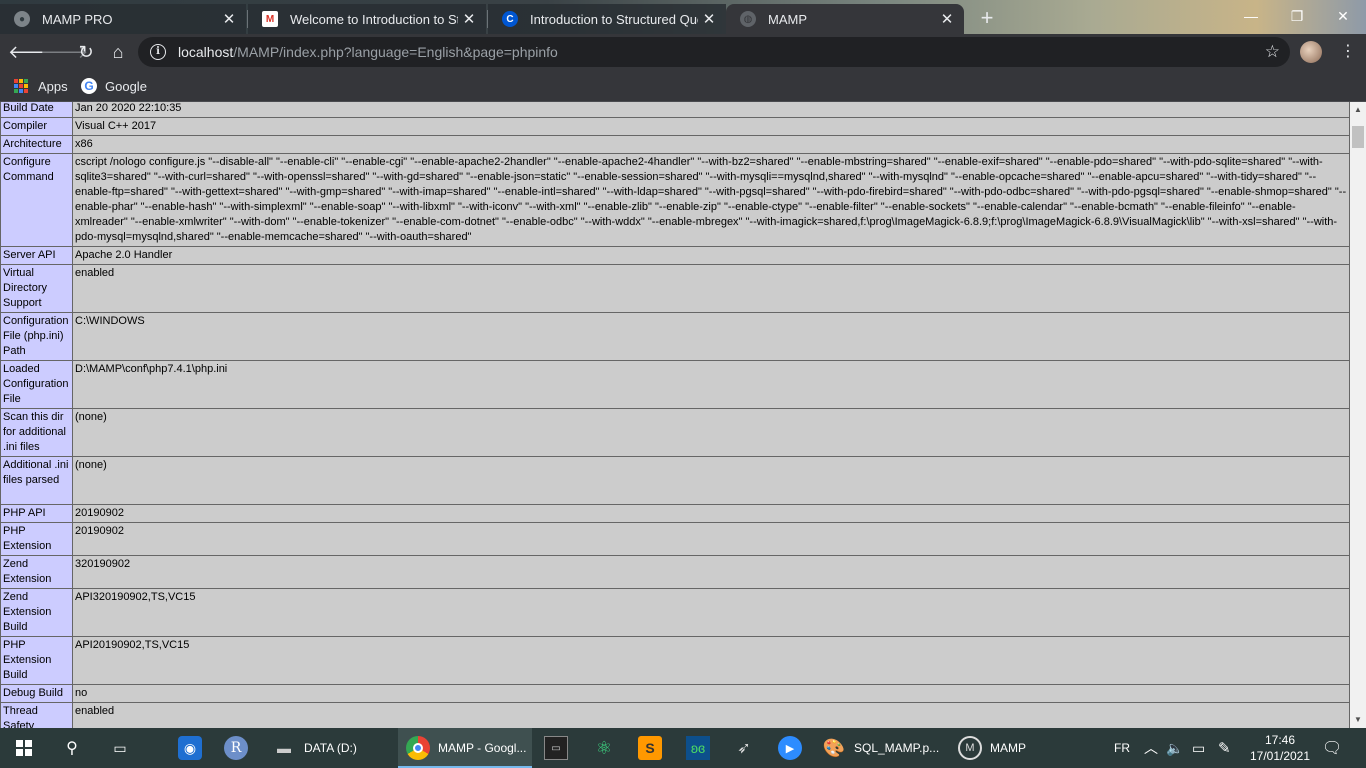 The height and width of the screenshot is (768, 1366). Describe the element at coordinates (675, 572) in the screenshot. I see `table-row: Zend Extension 320190902` at that location.